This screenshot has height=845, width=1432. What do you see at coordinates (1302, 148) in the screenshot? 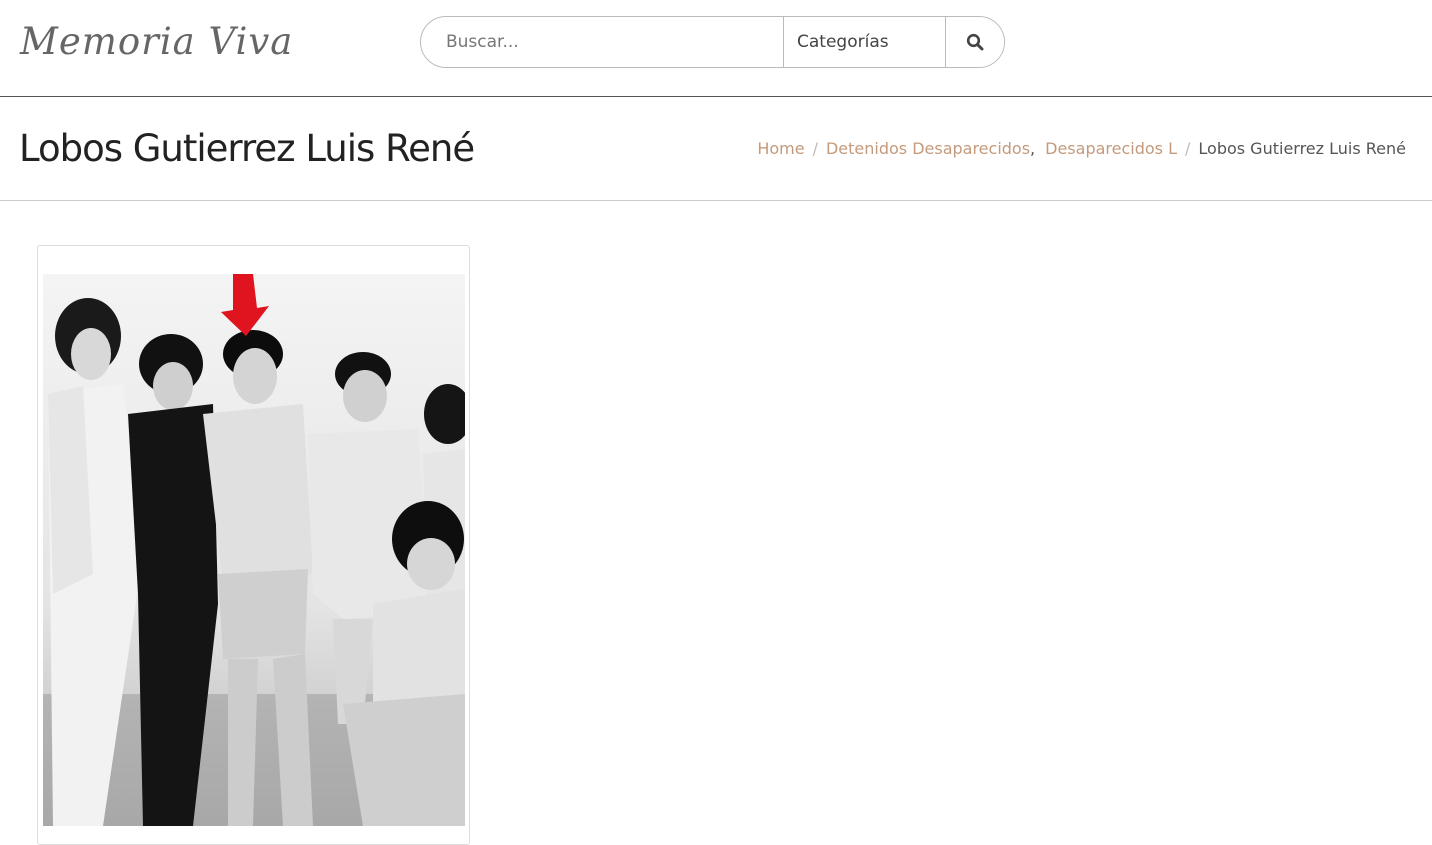
I see `breadcrumb-current: Lobos Gutierrez Luis René` at bounding box center [1302, 148].